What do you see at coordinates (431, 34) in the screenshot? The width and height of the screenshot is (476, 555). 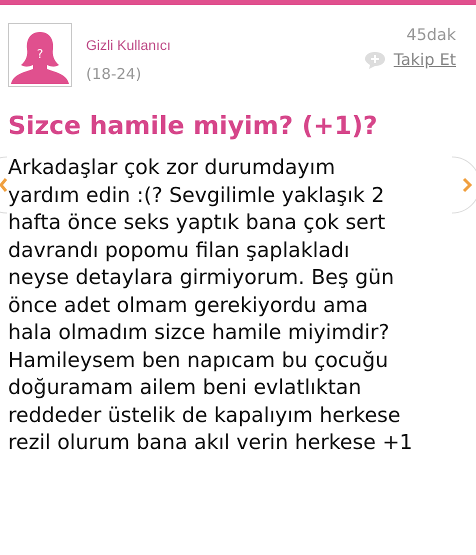 I see `post-time: 45dak` at bounding box center [431, 34].